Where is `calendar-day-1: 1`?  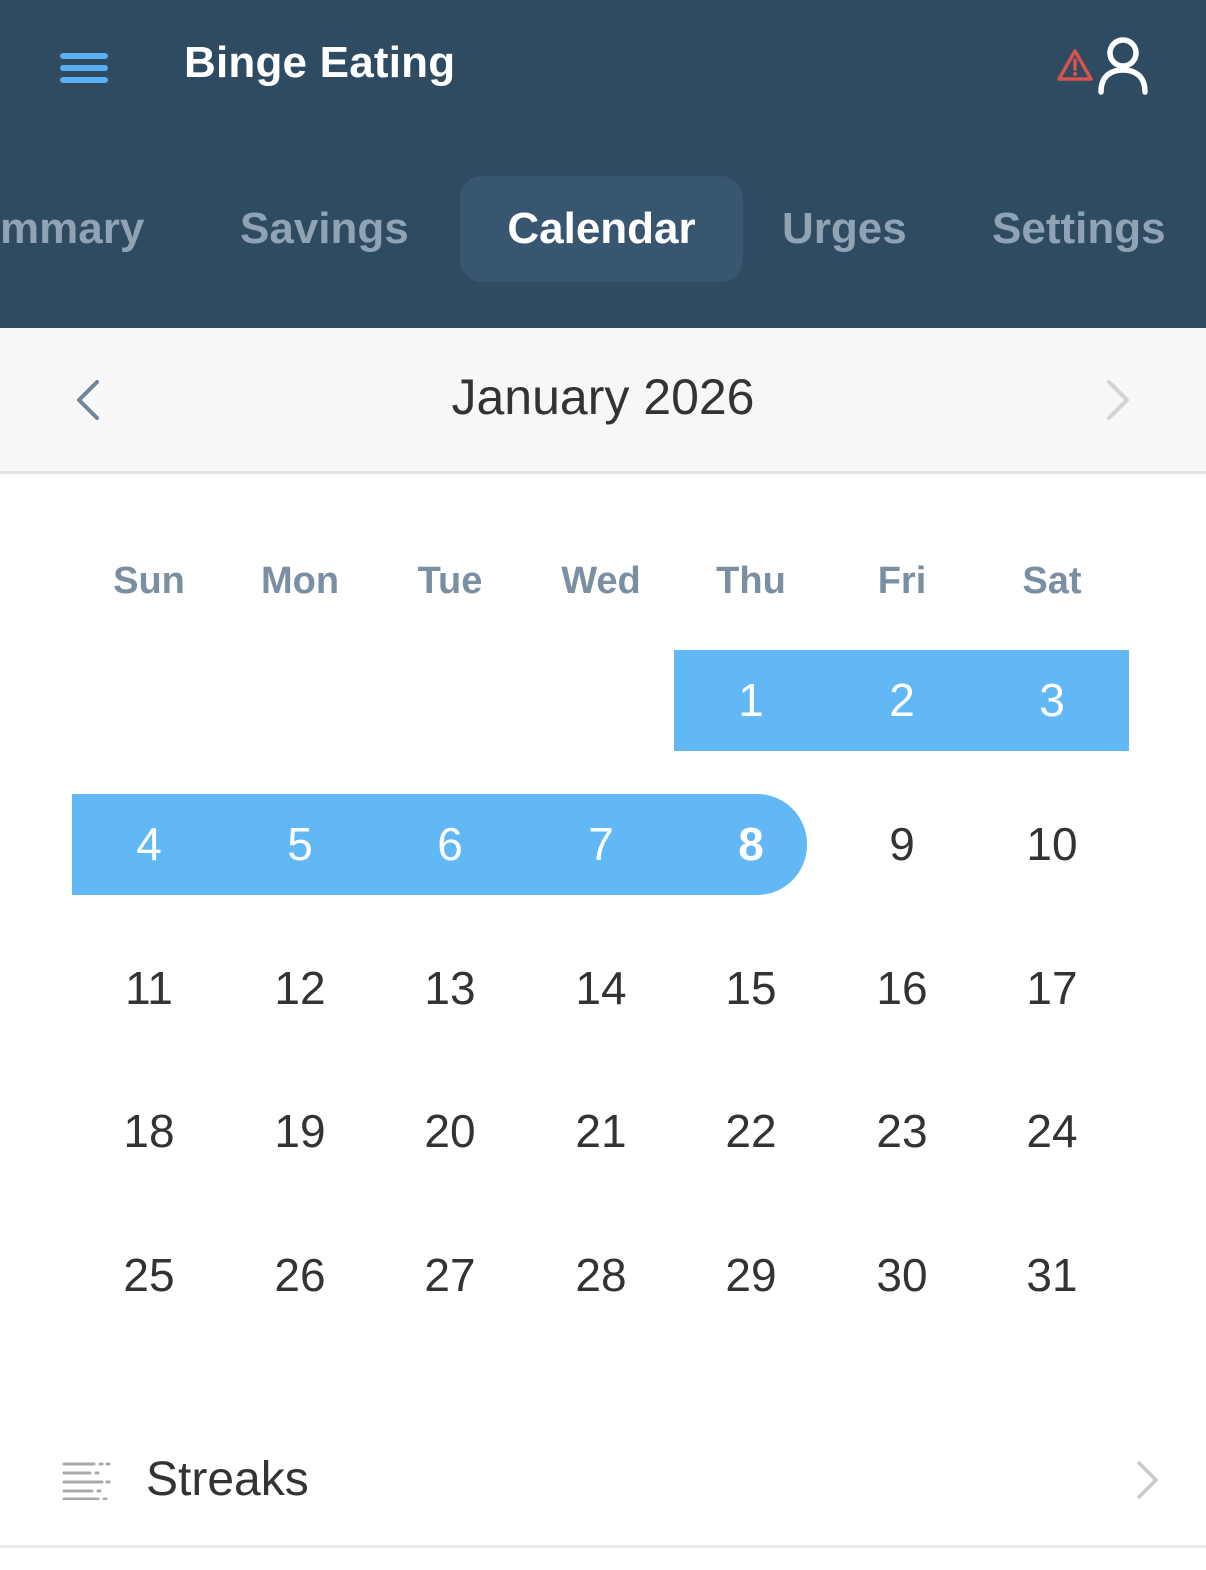 calendar-day-1: 1 is located at coordinates (751, 700).